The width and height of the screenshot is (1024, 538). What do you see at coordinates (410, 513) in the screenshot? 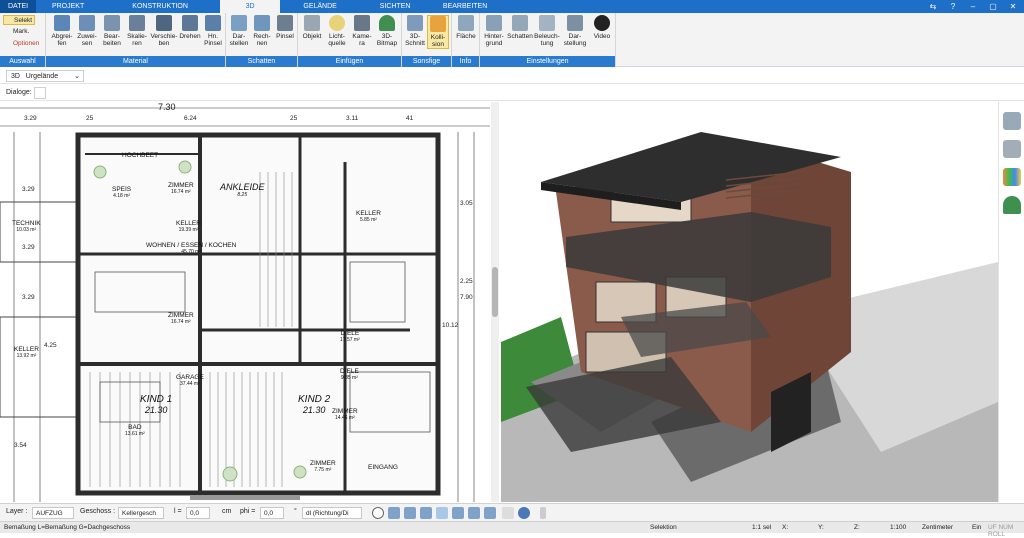
I see `dimension-icon` at bounding box center [410, 513].